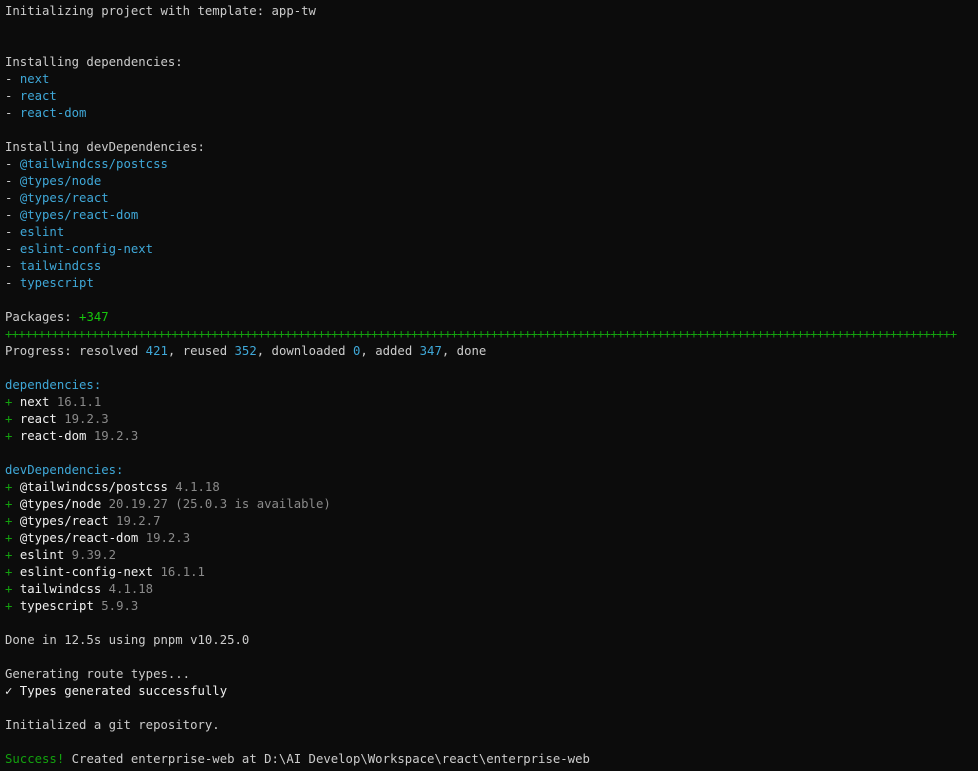  I want to click on devdependency-item: + @types/react 19.2.7, so click(83, 521).